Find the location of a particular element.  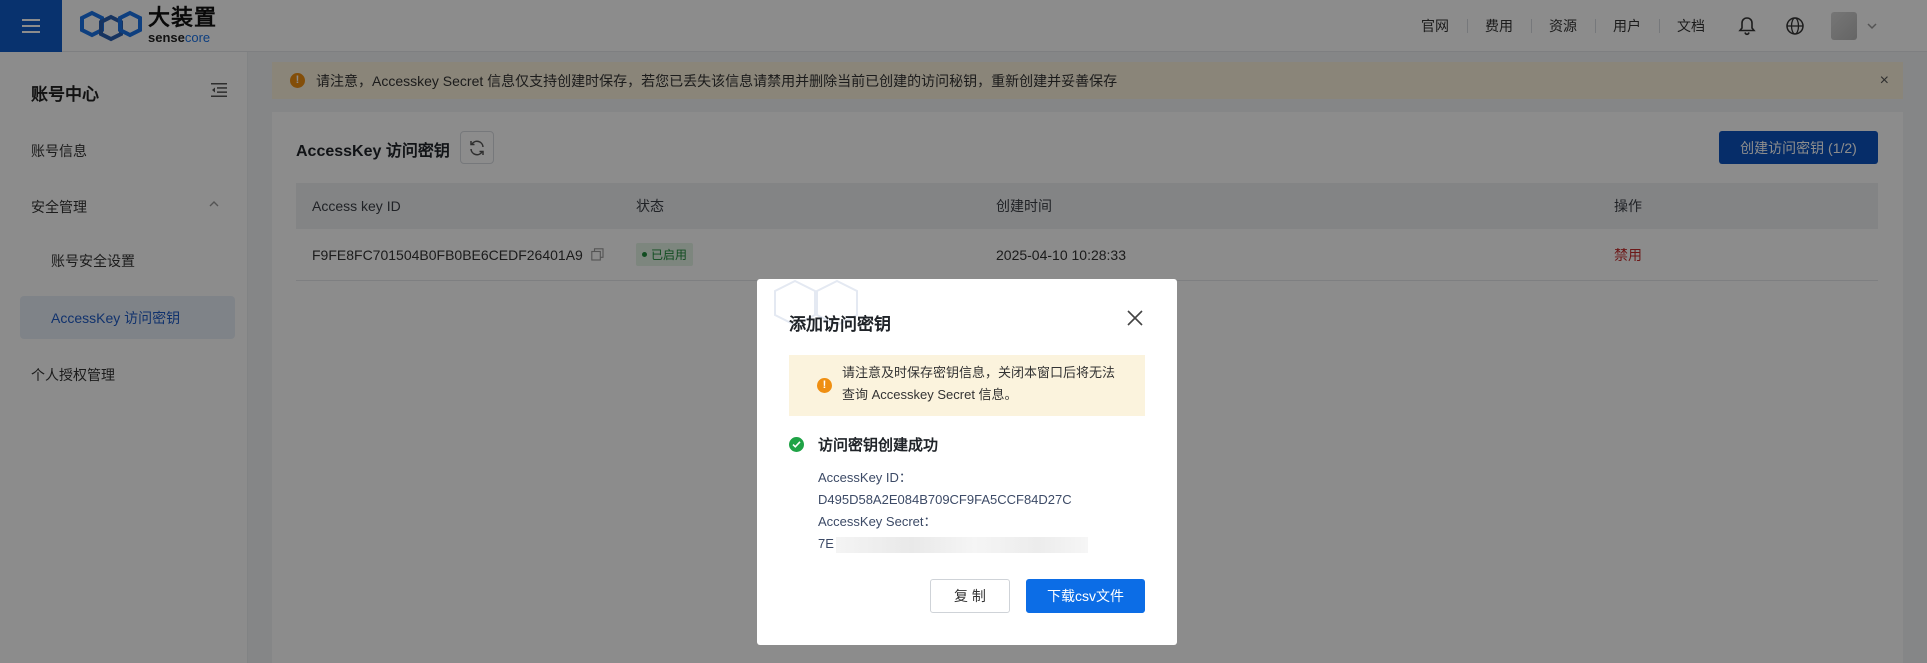

accesskey-secret-label: AccessKey Secret： is located at coordinates (877, 521).